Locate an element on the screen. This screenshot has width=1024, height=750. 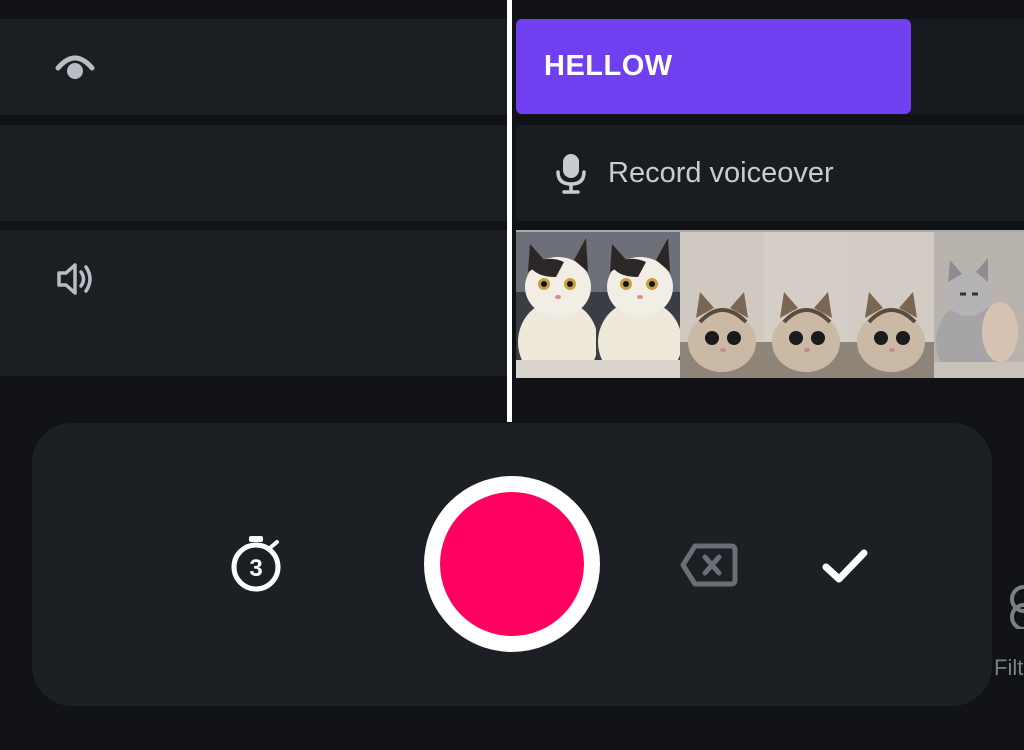
record-voiceover-label: Record voiceover is located at coordinates (721, 172).